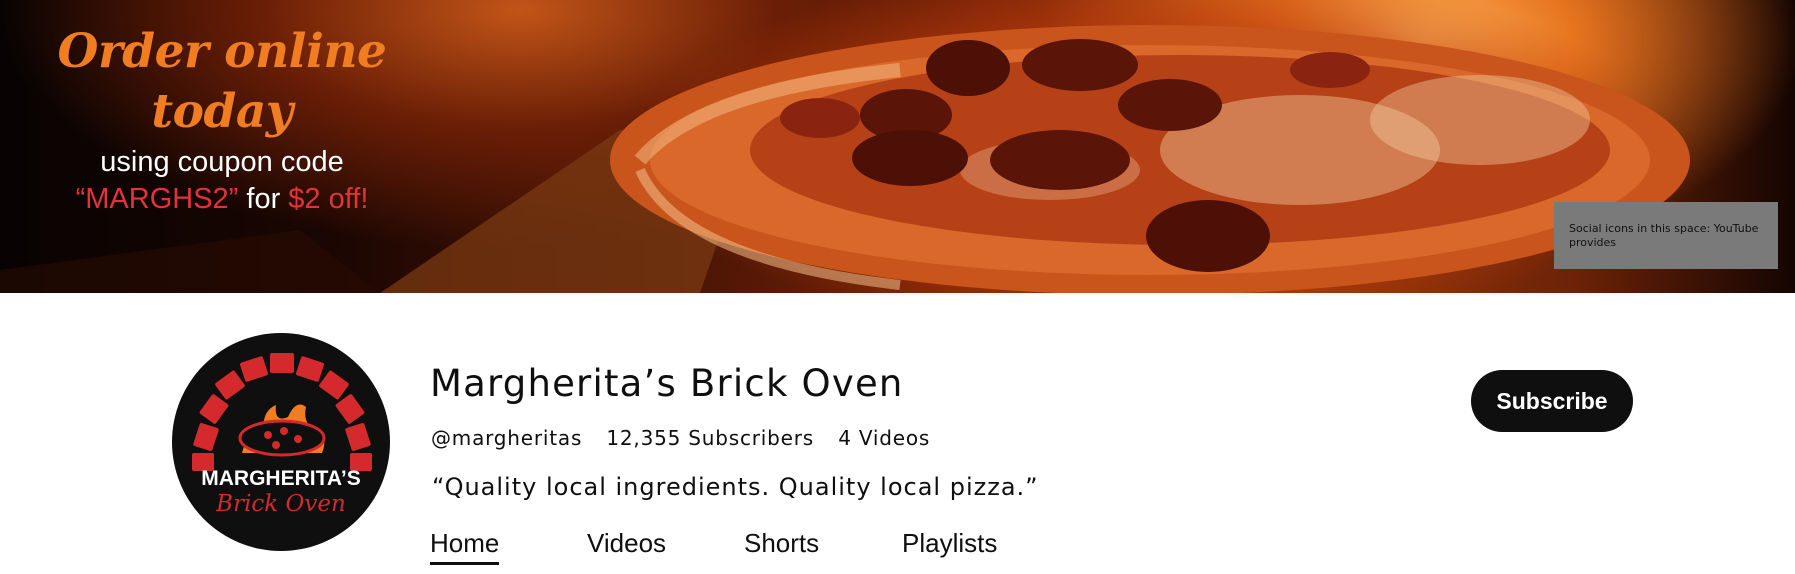  I want to click on promo-discount: $2 off!, so click(328, 199).